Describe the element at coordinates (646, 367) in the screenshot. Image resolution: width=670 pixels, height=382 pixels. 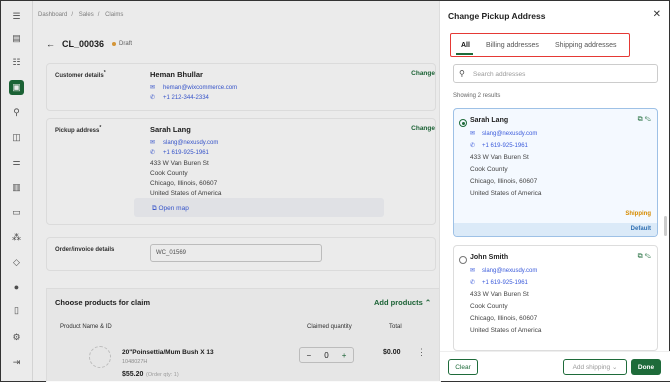
I see `done-button: Done` at that location.